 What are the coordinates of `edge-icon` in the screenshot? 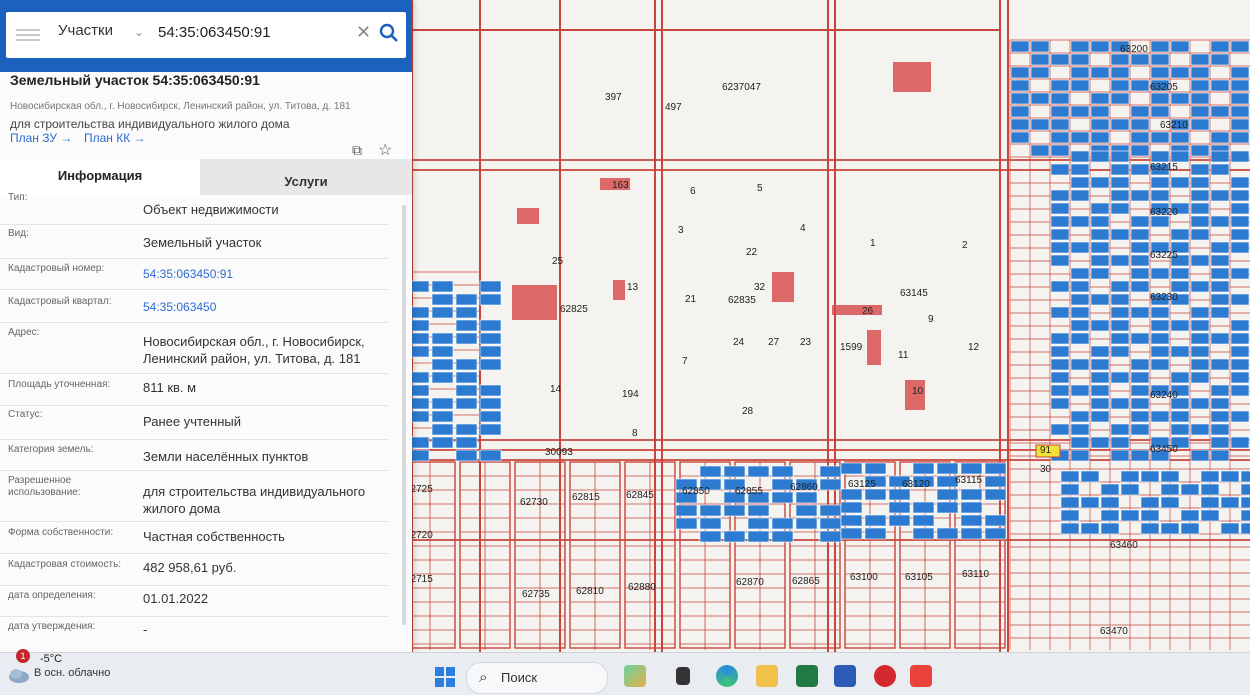 It's located at (727, 676).